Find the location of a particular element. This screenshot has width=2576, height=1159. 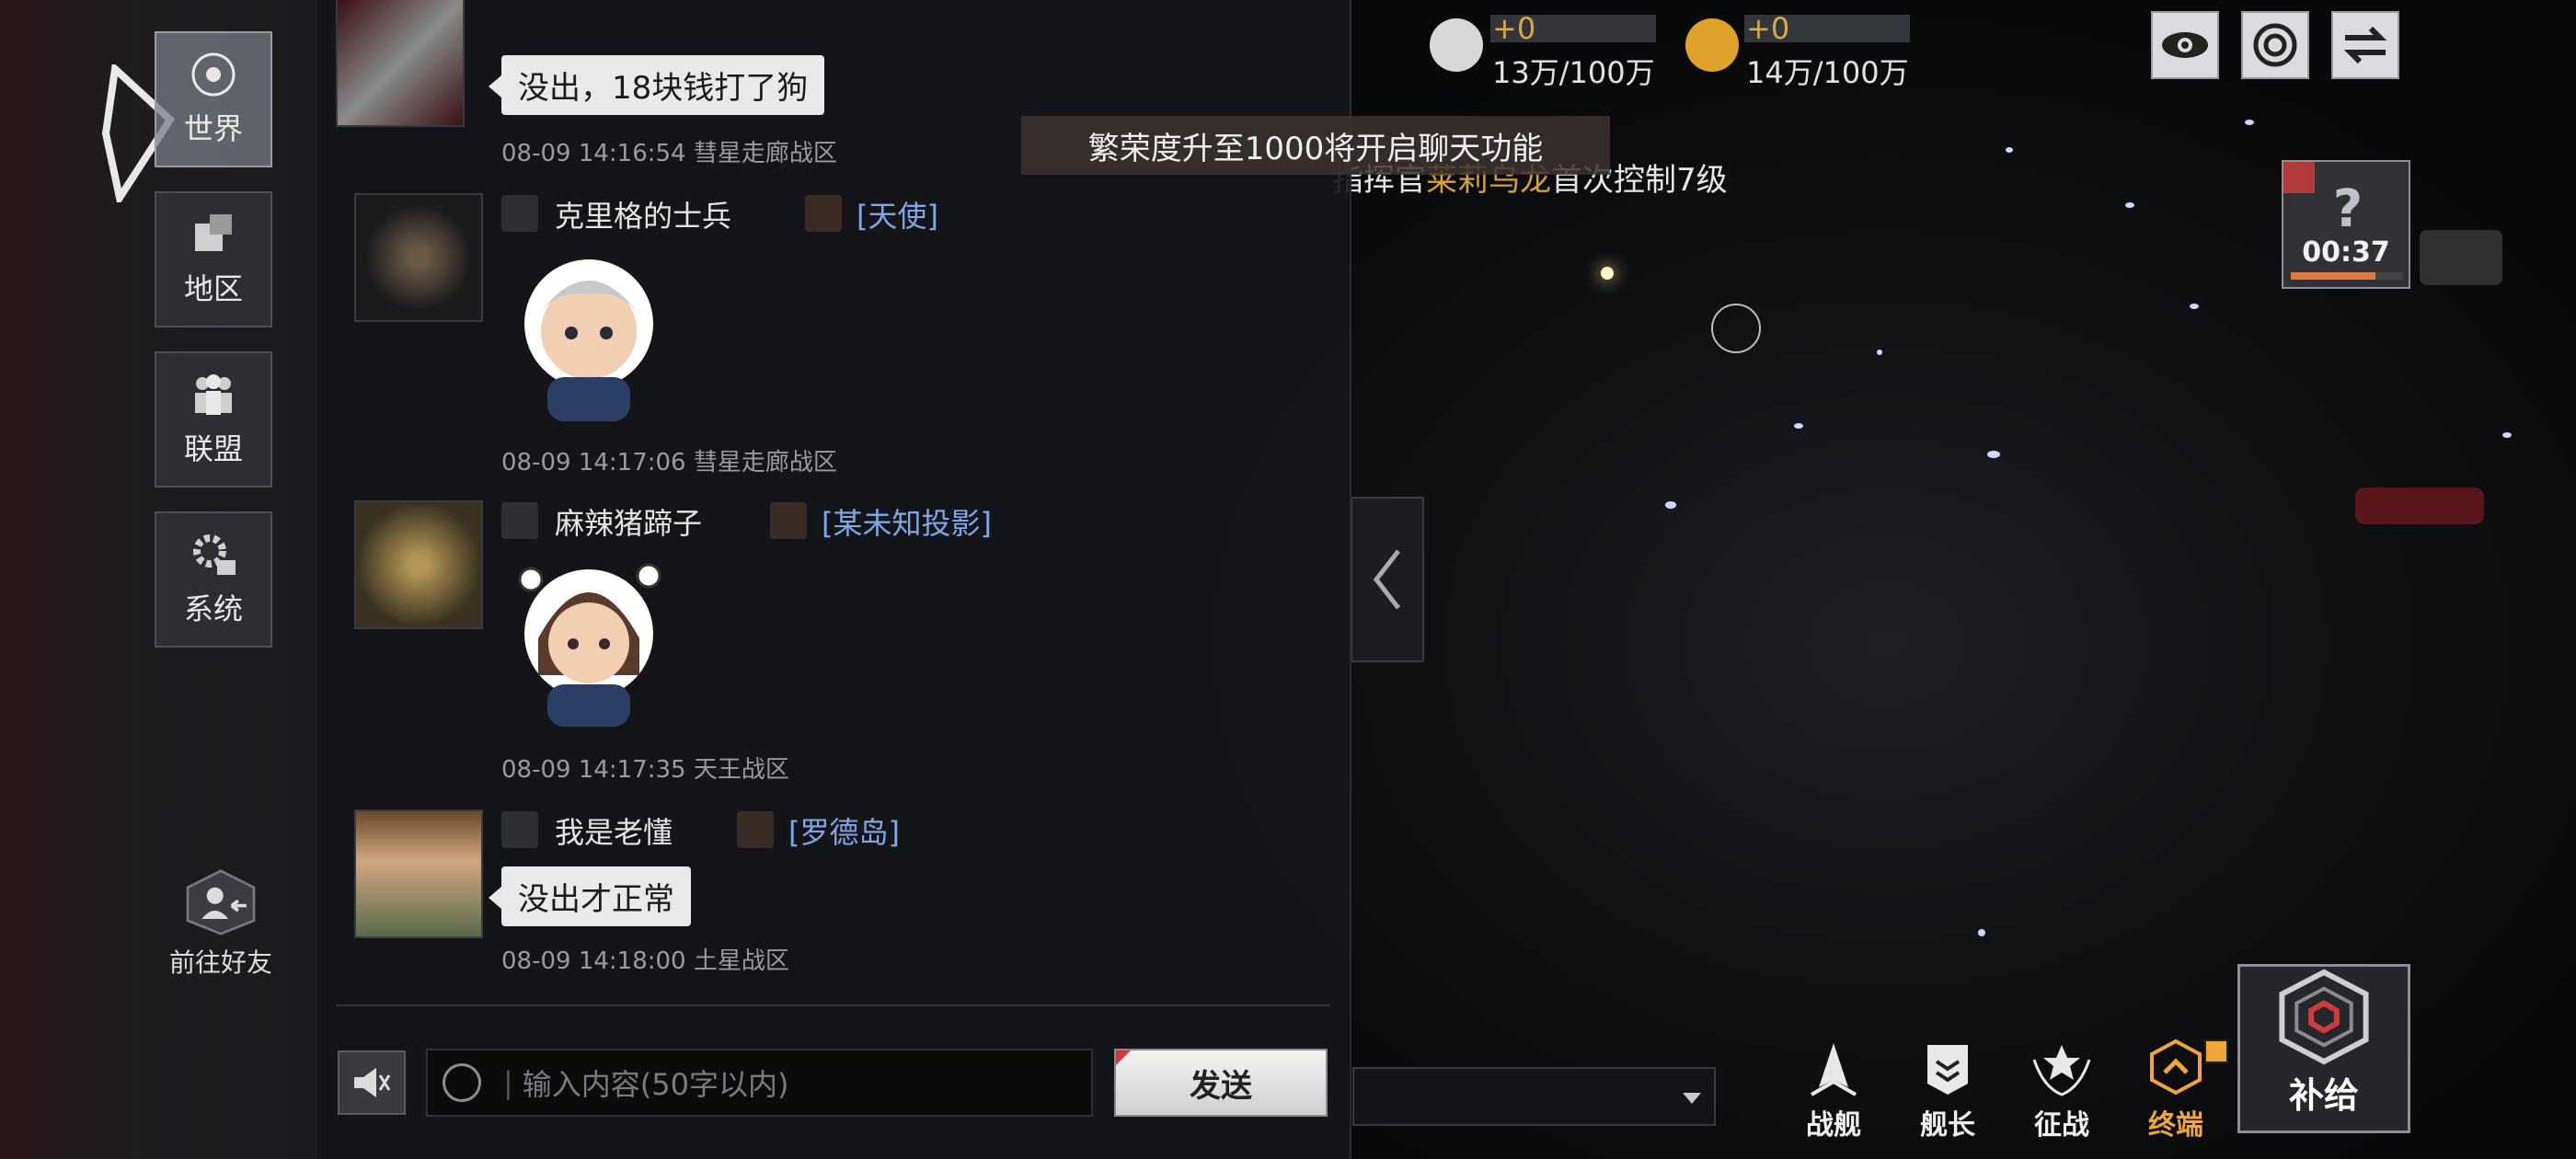

voice-toggle-button is located at coordinates (372, 1082).